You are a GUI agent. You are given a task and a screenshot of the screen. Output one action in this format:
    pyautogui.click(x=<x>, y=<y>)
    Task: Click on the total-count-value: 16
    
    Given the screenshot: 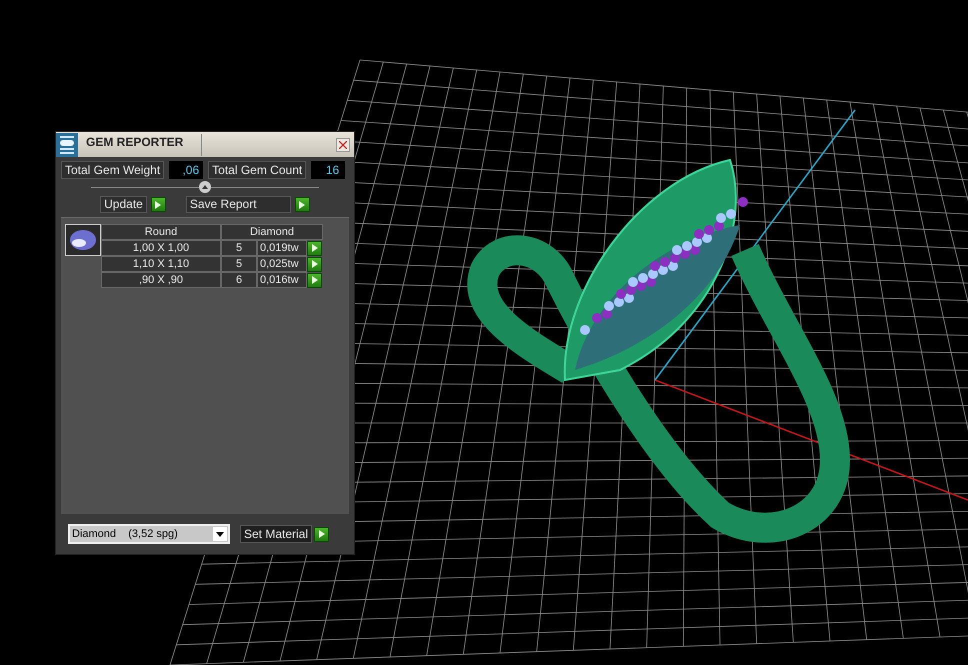 What is the action you would take?
    pyautogui.click(x=328, y=170)
    